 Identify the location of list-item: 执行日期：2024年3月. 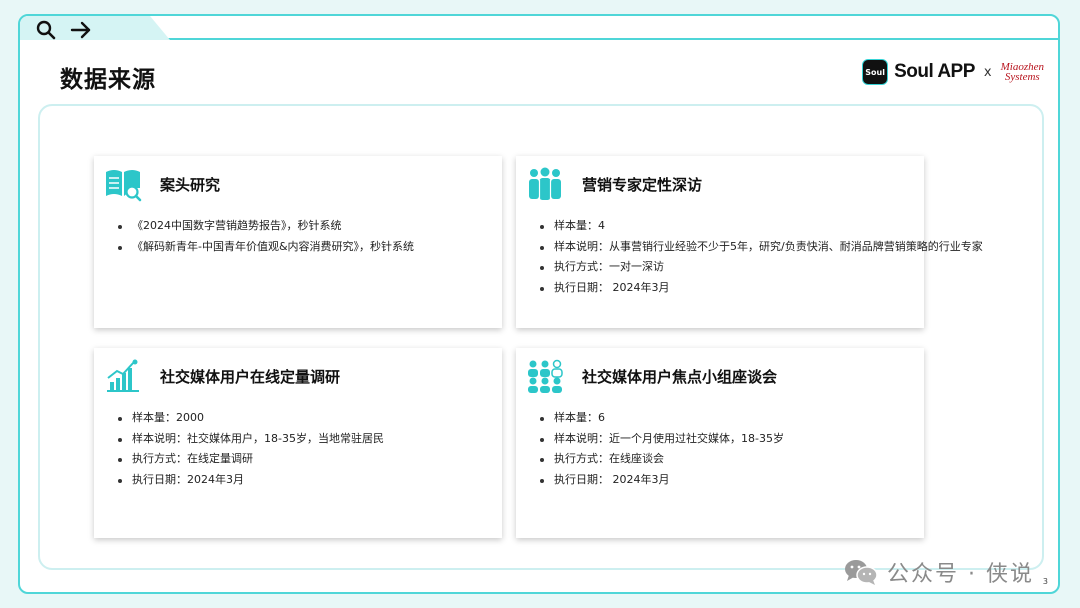
(251, 480).